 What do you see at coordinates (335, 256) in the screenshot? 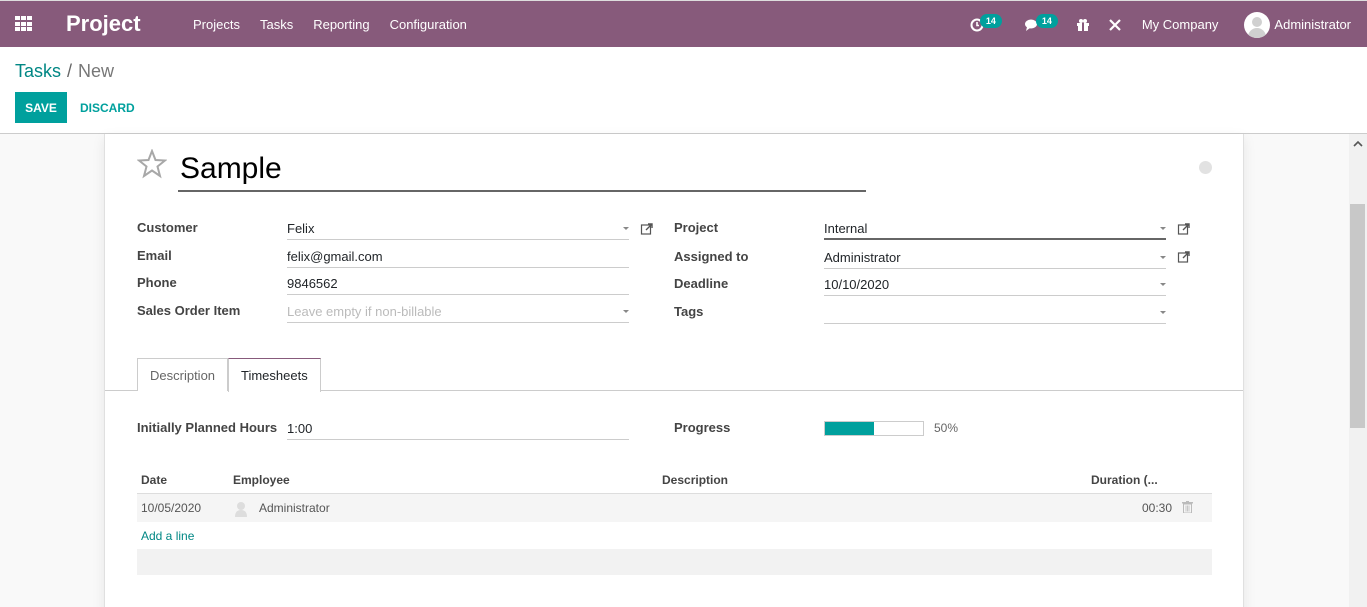
I see `email-value: felix@gmail.com` at bounding box center [335, 256].